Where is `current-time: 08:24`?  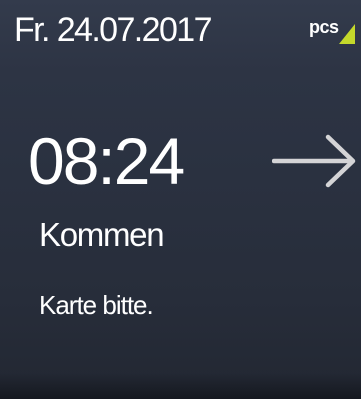 current-time: 08:24 is located at coordinates (106, 161).